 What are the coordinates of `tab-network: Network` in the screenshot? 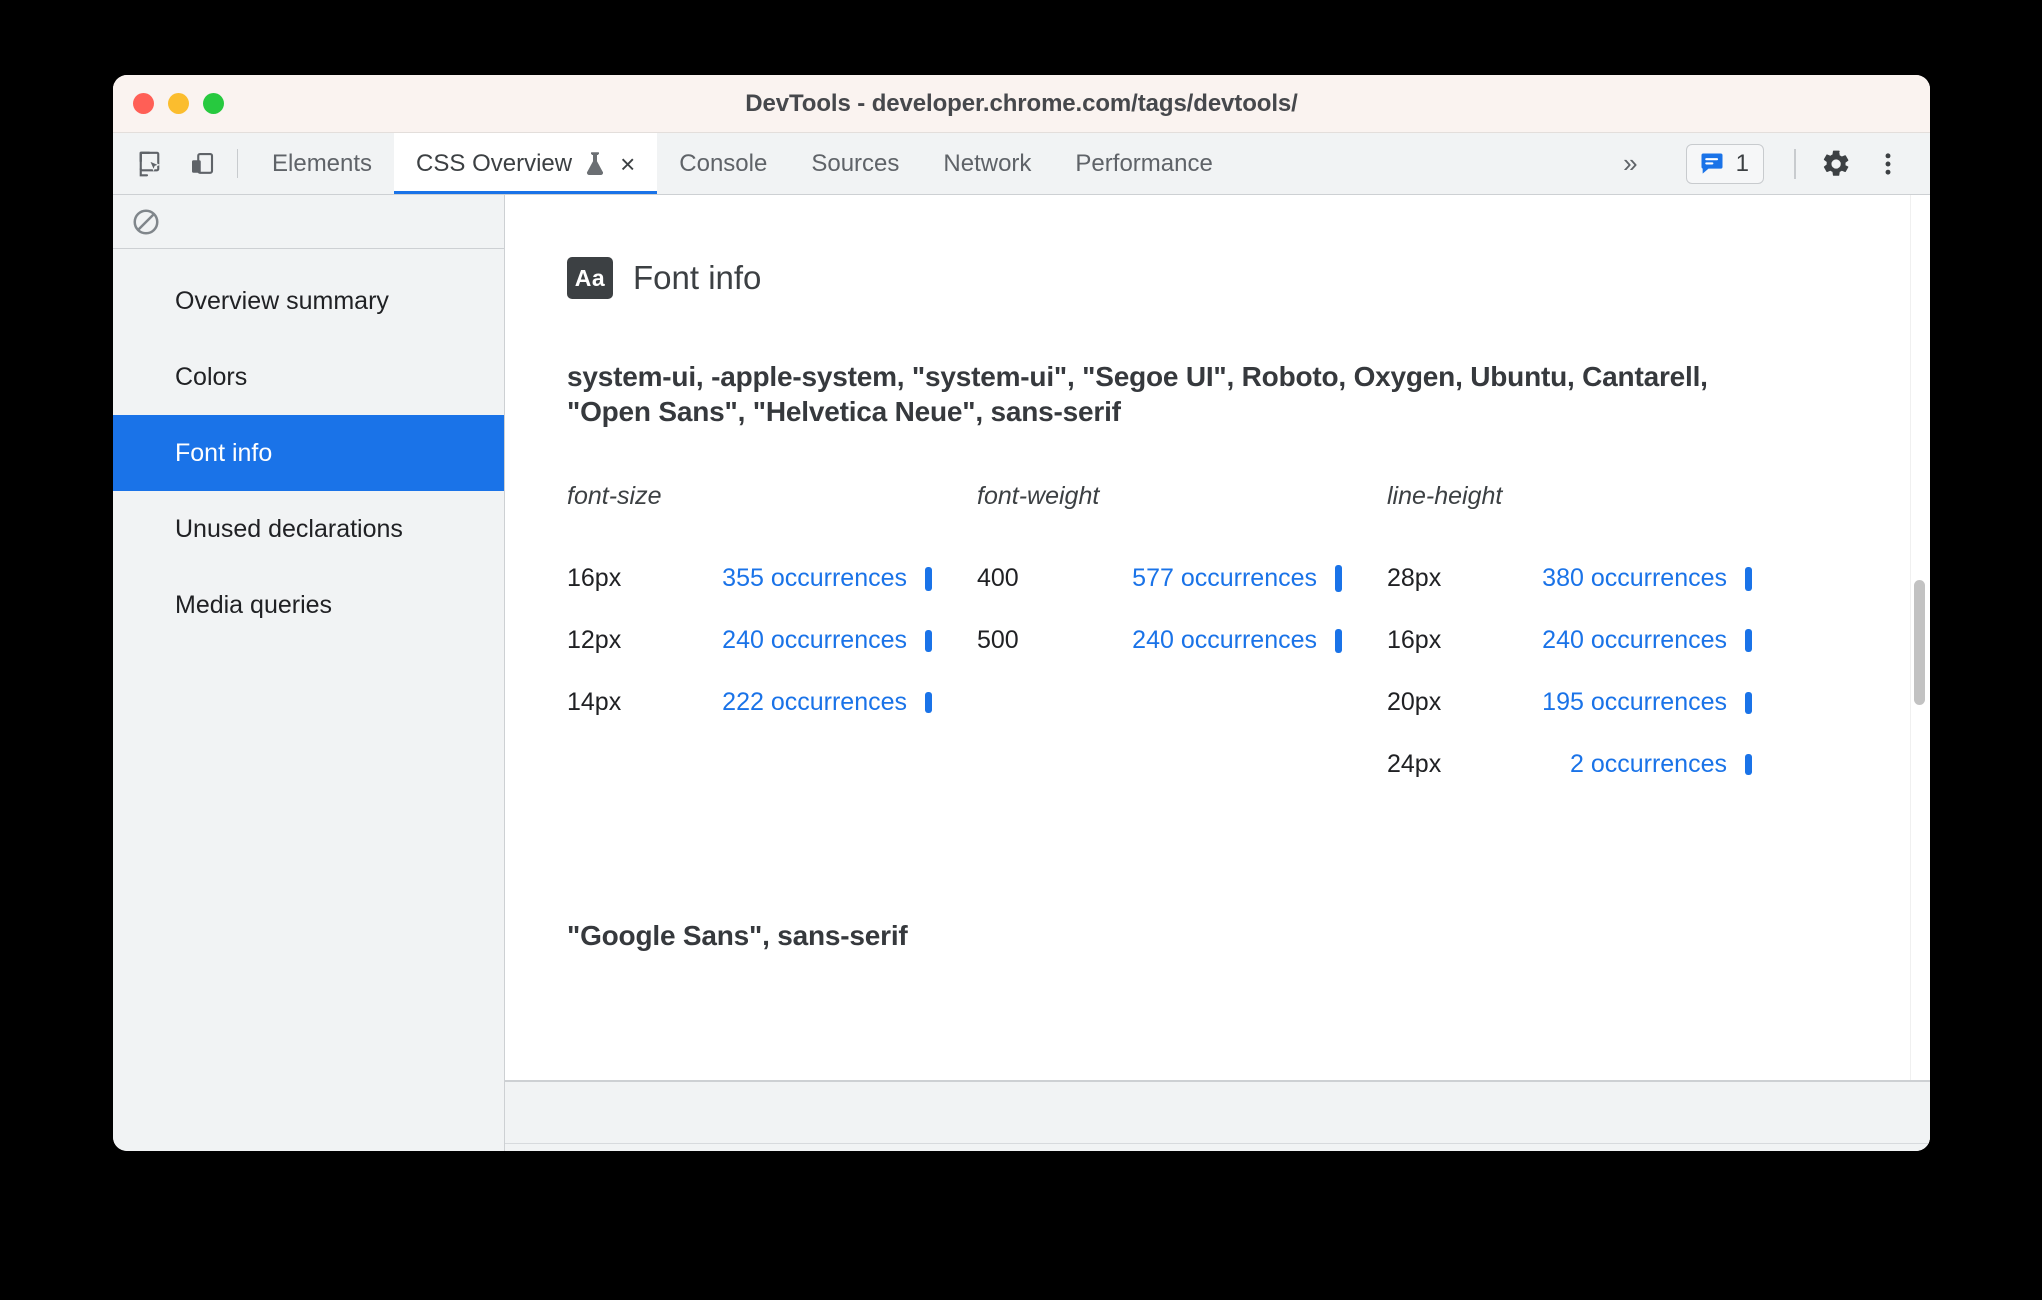 It's located at (987, 163).